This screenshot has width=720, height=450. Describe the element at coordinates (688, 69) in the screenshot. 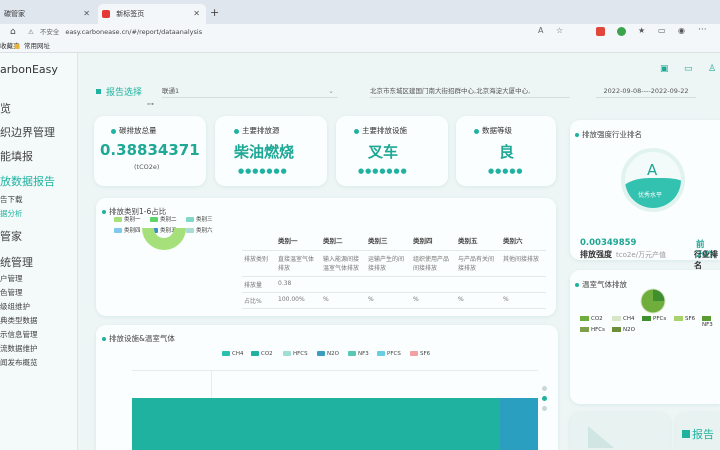

I see `screen-icon: ▭` at that location.